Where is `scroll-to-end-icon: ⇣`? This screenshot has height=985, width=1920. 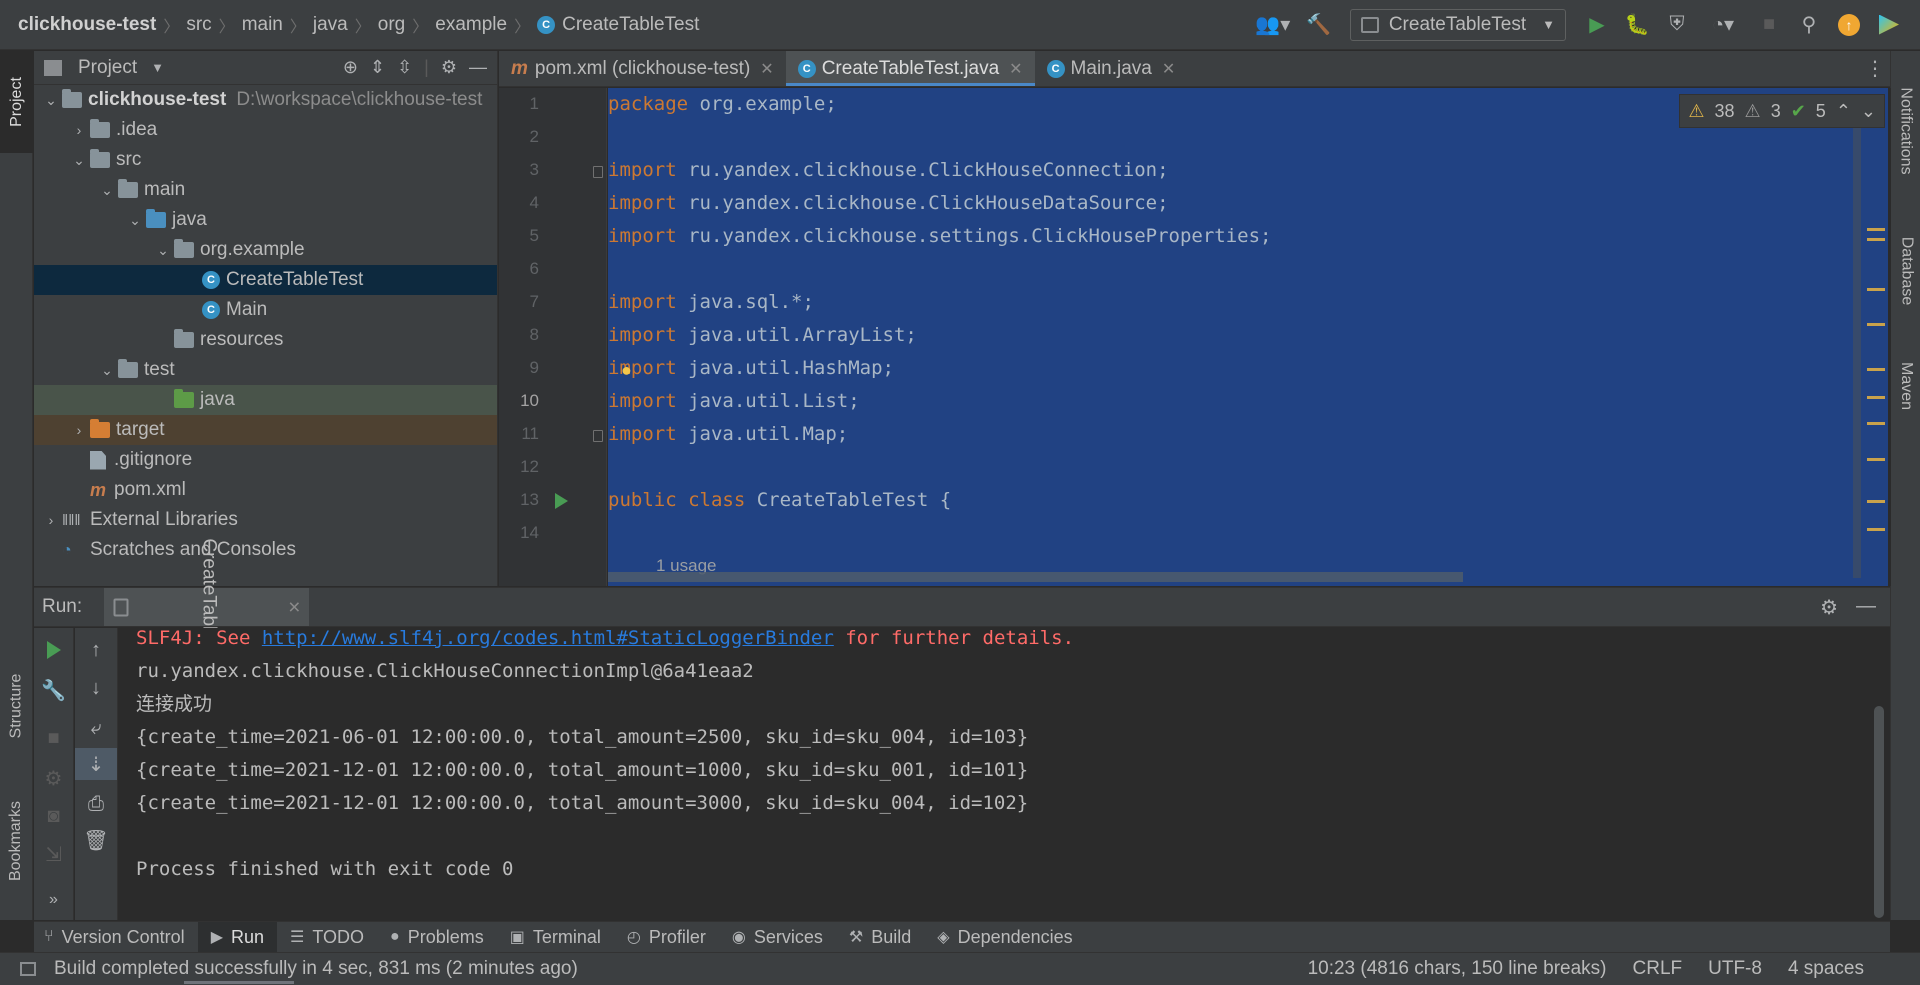 scroll-to-end-icon: ⇣ is located at coordinates (96, 764).